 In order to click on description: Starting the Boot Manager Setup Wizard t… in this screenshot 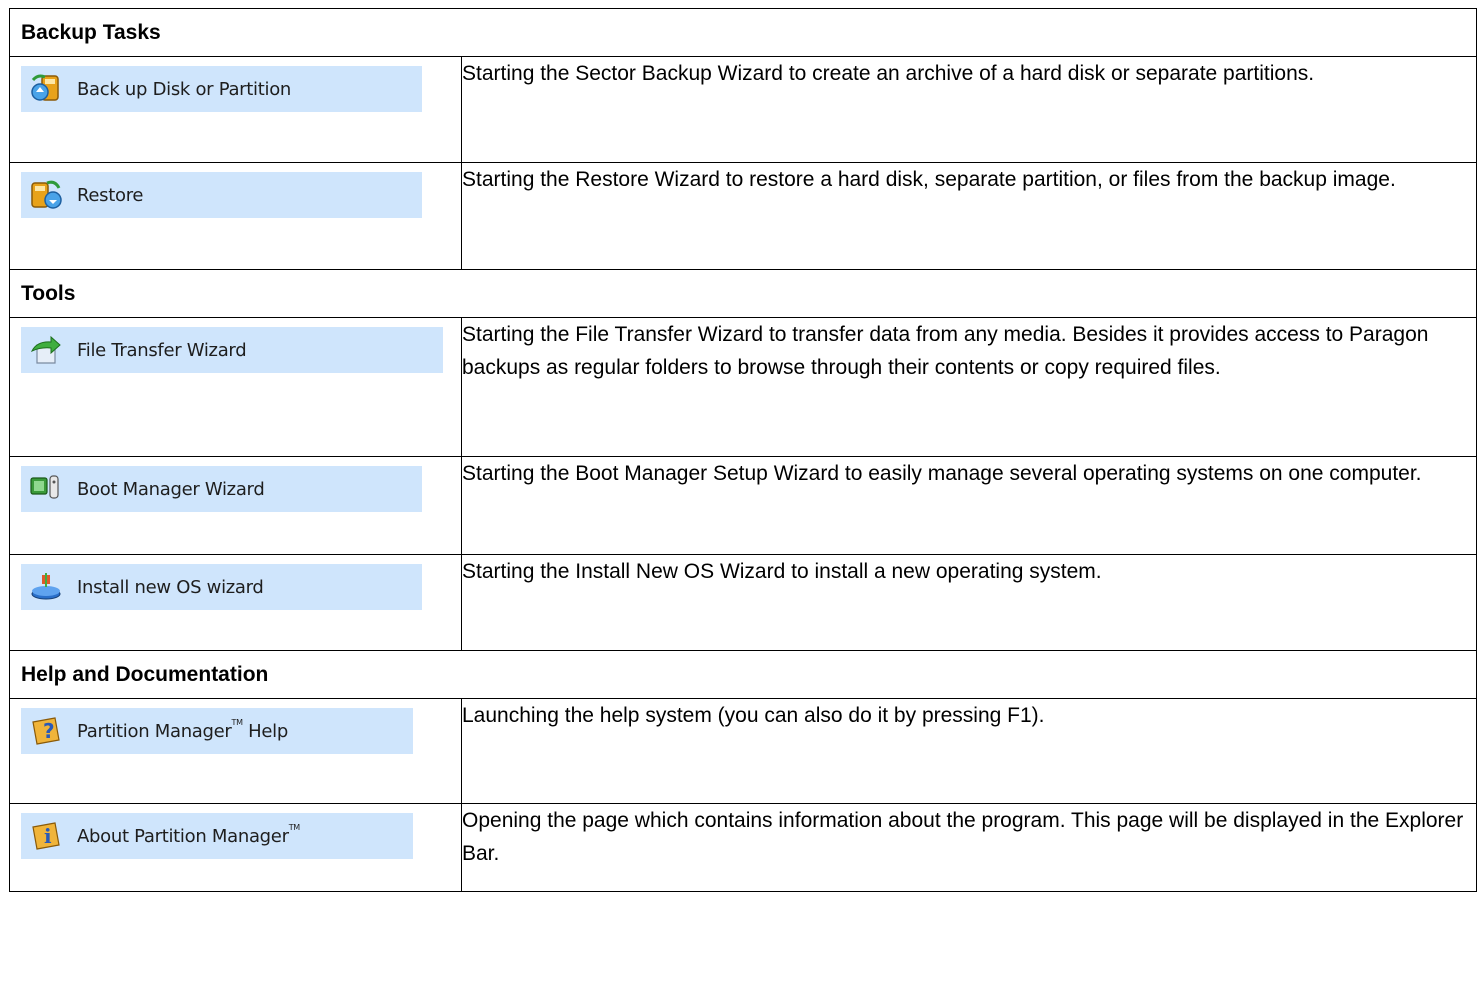, I will do `click(969, 505)`.